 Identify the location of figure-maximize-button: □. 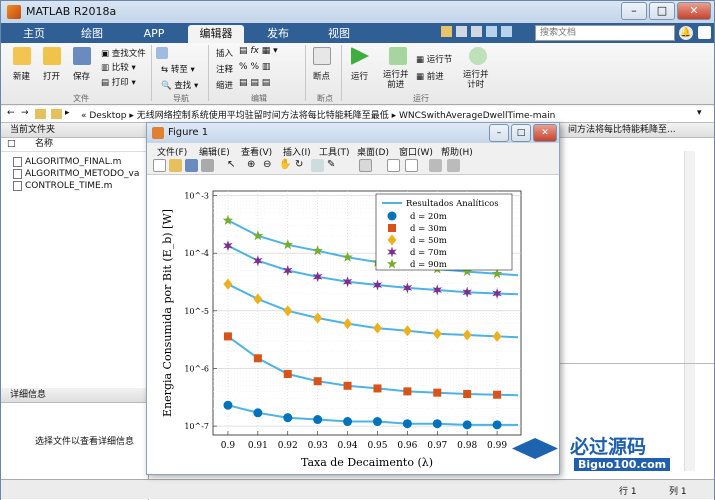
(521, 133).